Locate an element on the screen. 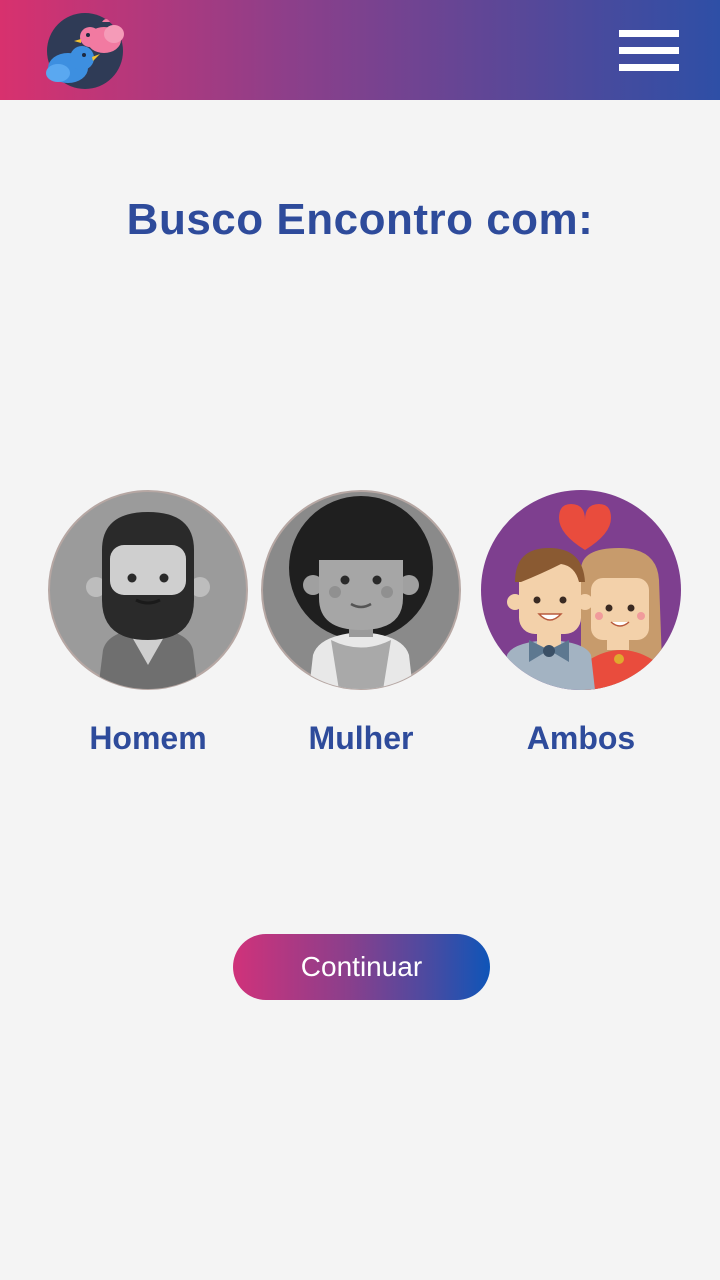  option-label: Mulher is located at coordinates (361, 738).